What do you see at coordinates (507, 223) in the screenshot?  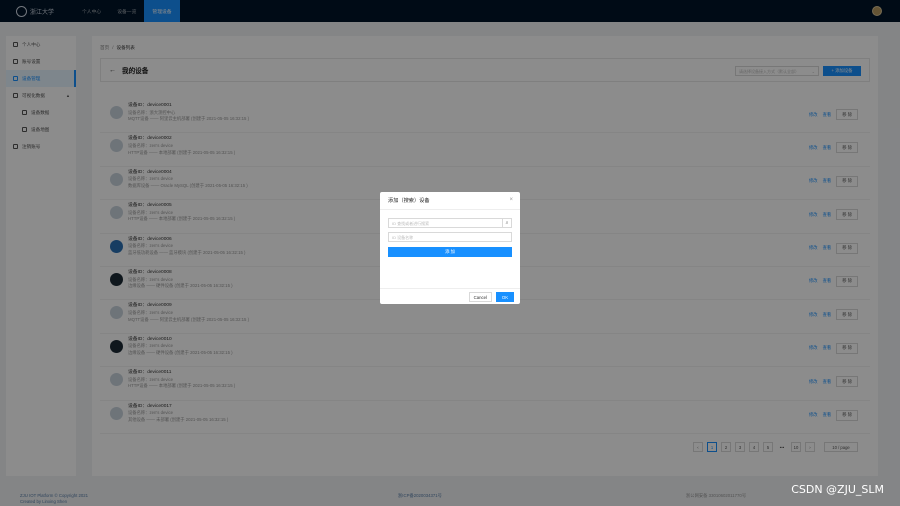 I see `search-icon: ⌕` at bounding box center [507, 223].